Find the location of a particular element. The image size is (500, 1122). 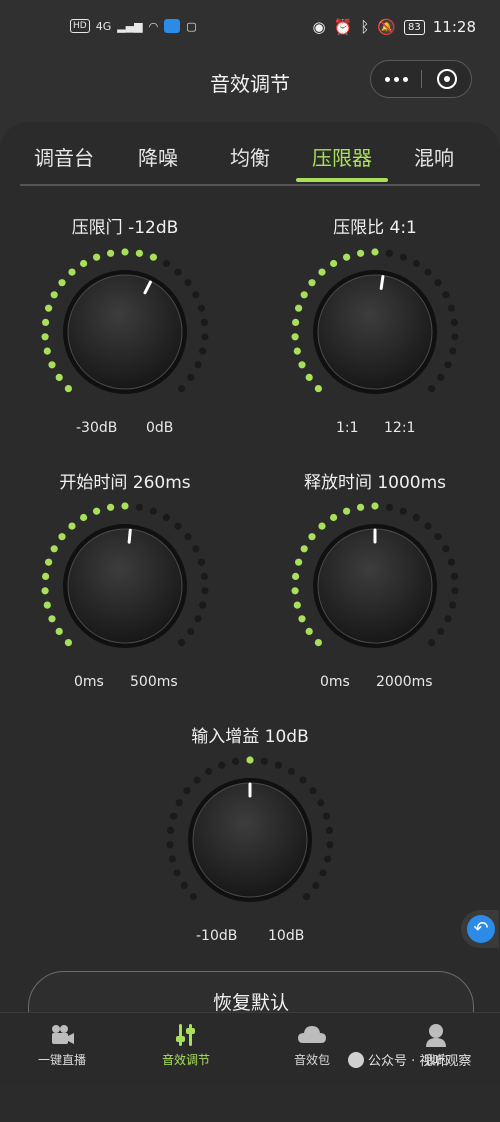

limiter-threshold-max: 0dB is located at coordinates (160, 428).